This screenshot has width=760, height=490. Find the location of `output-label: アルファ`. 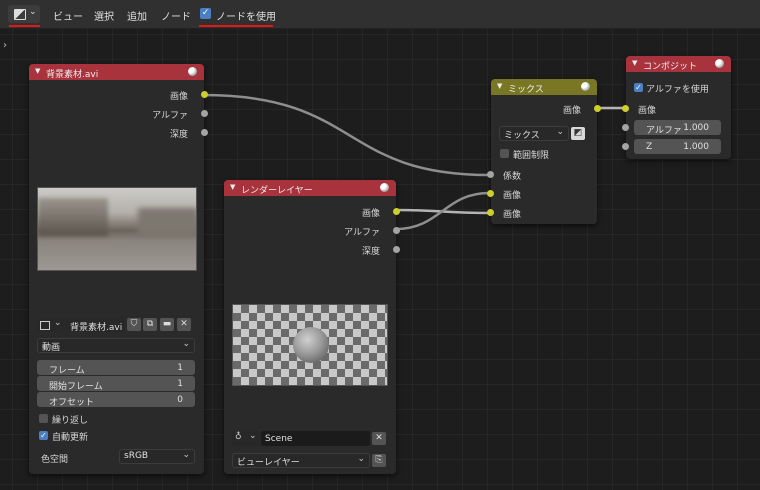

output-label: アルファ is located at coordinates (362, 233).